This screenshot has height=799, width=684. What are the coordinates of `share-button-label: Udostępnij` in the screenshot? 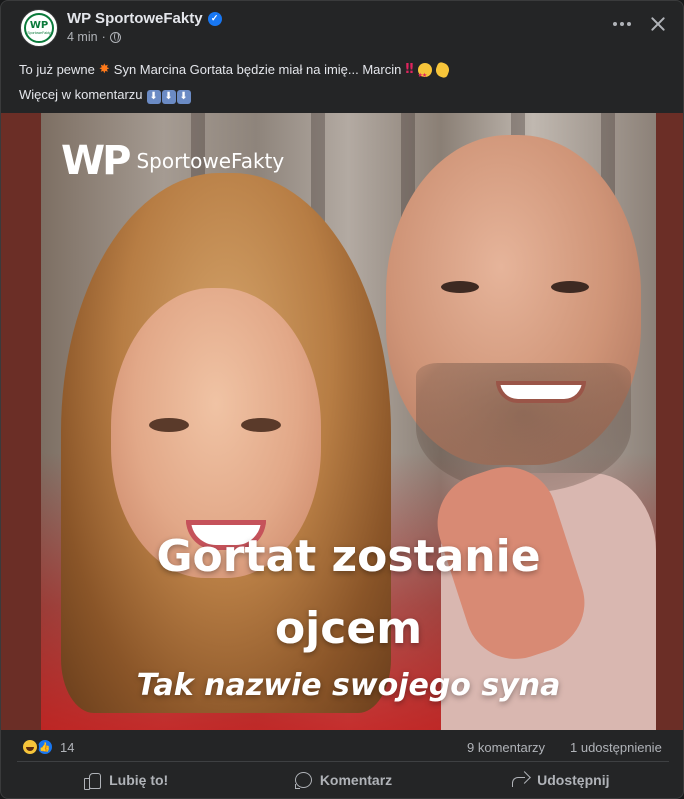 It's located at (573, 780).